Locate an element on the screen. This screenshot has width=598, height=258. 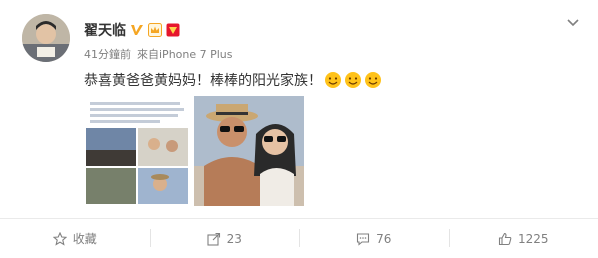
post-image-selfie is located at coordinates (249, 151).